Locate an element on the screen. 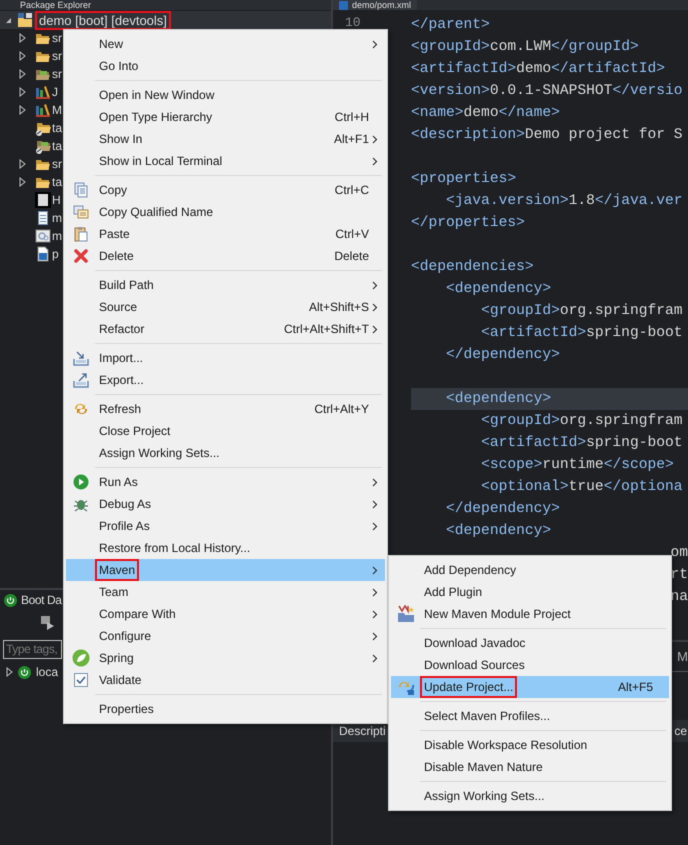 Image resolution: width=688 pixels, height=845 pixels. tree-item-label: p is located at coordinates (55, 254).